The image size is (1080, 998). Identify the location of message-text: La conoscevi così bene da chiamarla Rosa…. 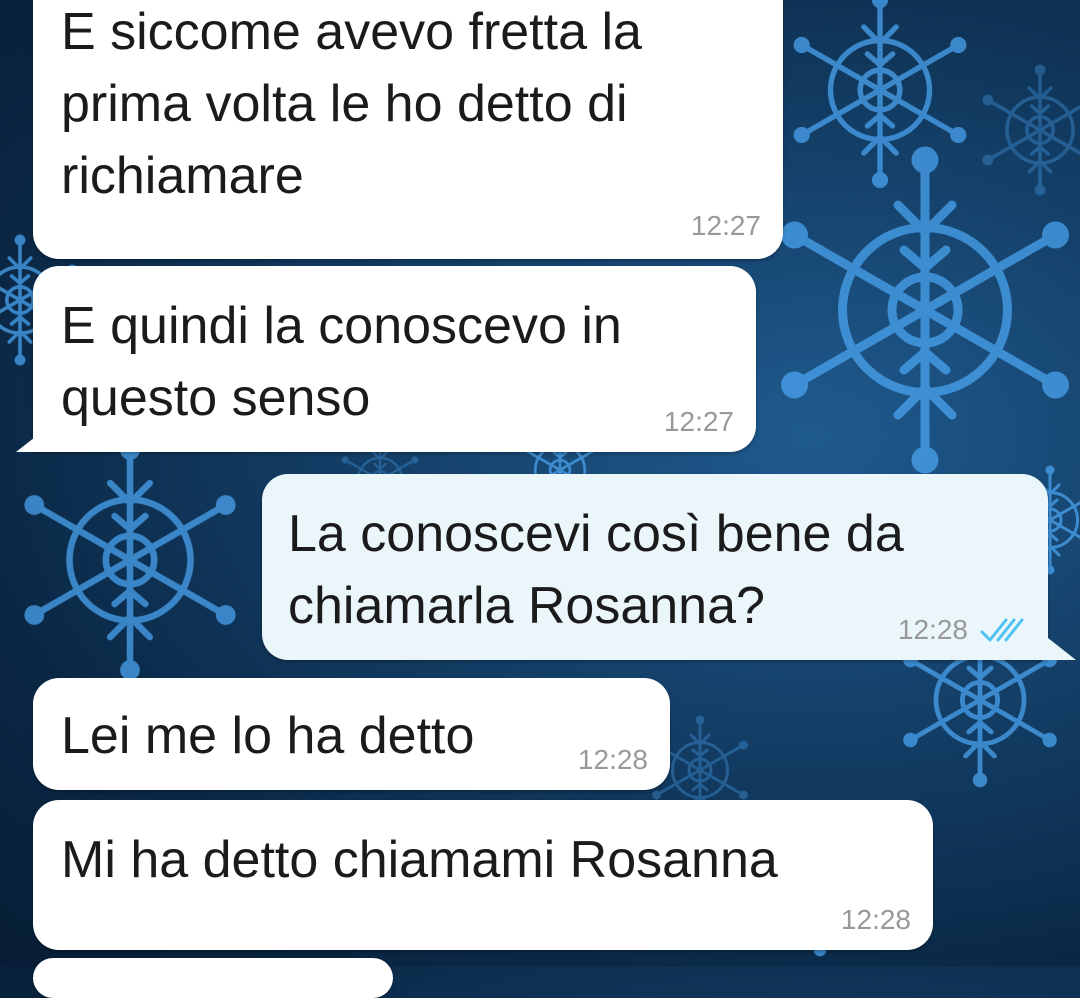
(596, 570).